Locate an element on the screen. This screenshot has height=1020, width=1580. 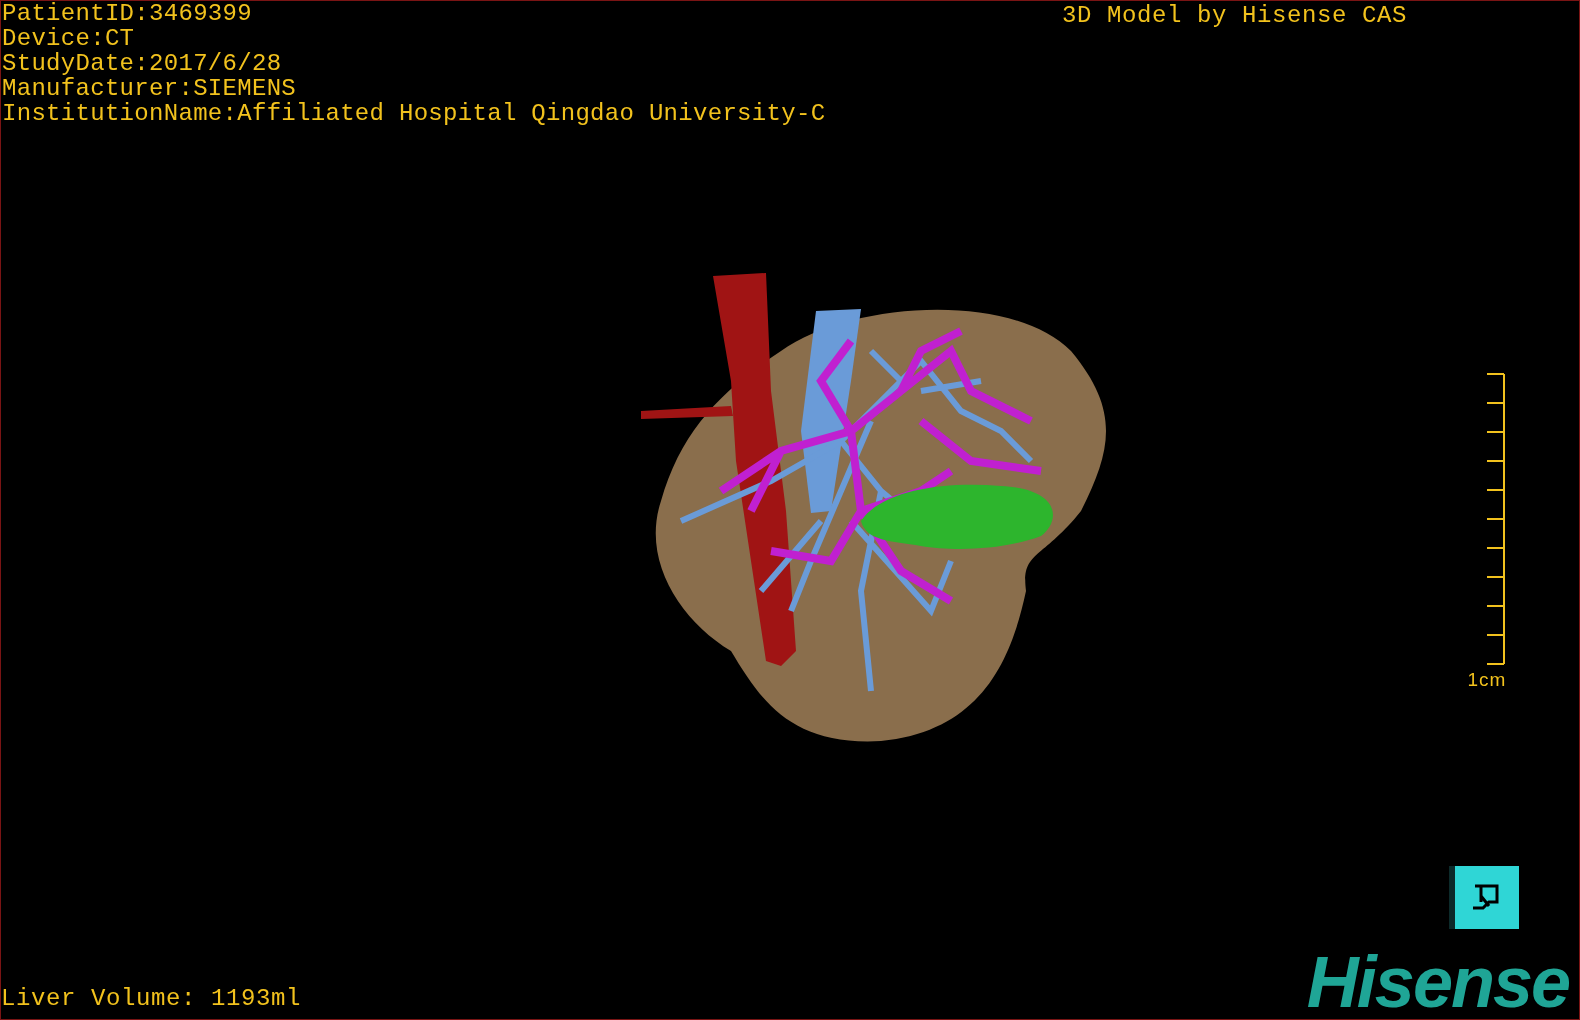
view-button is located at coordinates (1484, 897).